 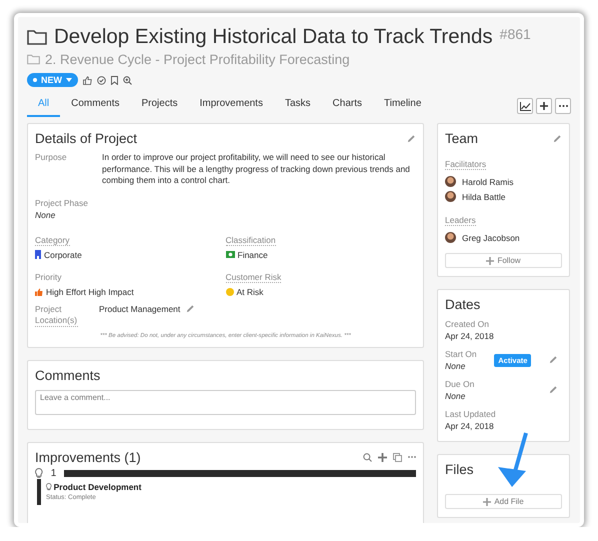 What do you see at coordinates (459, 384) in the screenshot?
I see `date-label: Due On` at bounding box center [459, 384].